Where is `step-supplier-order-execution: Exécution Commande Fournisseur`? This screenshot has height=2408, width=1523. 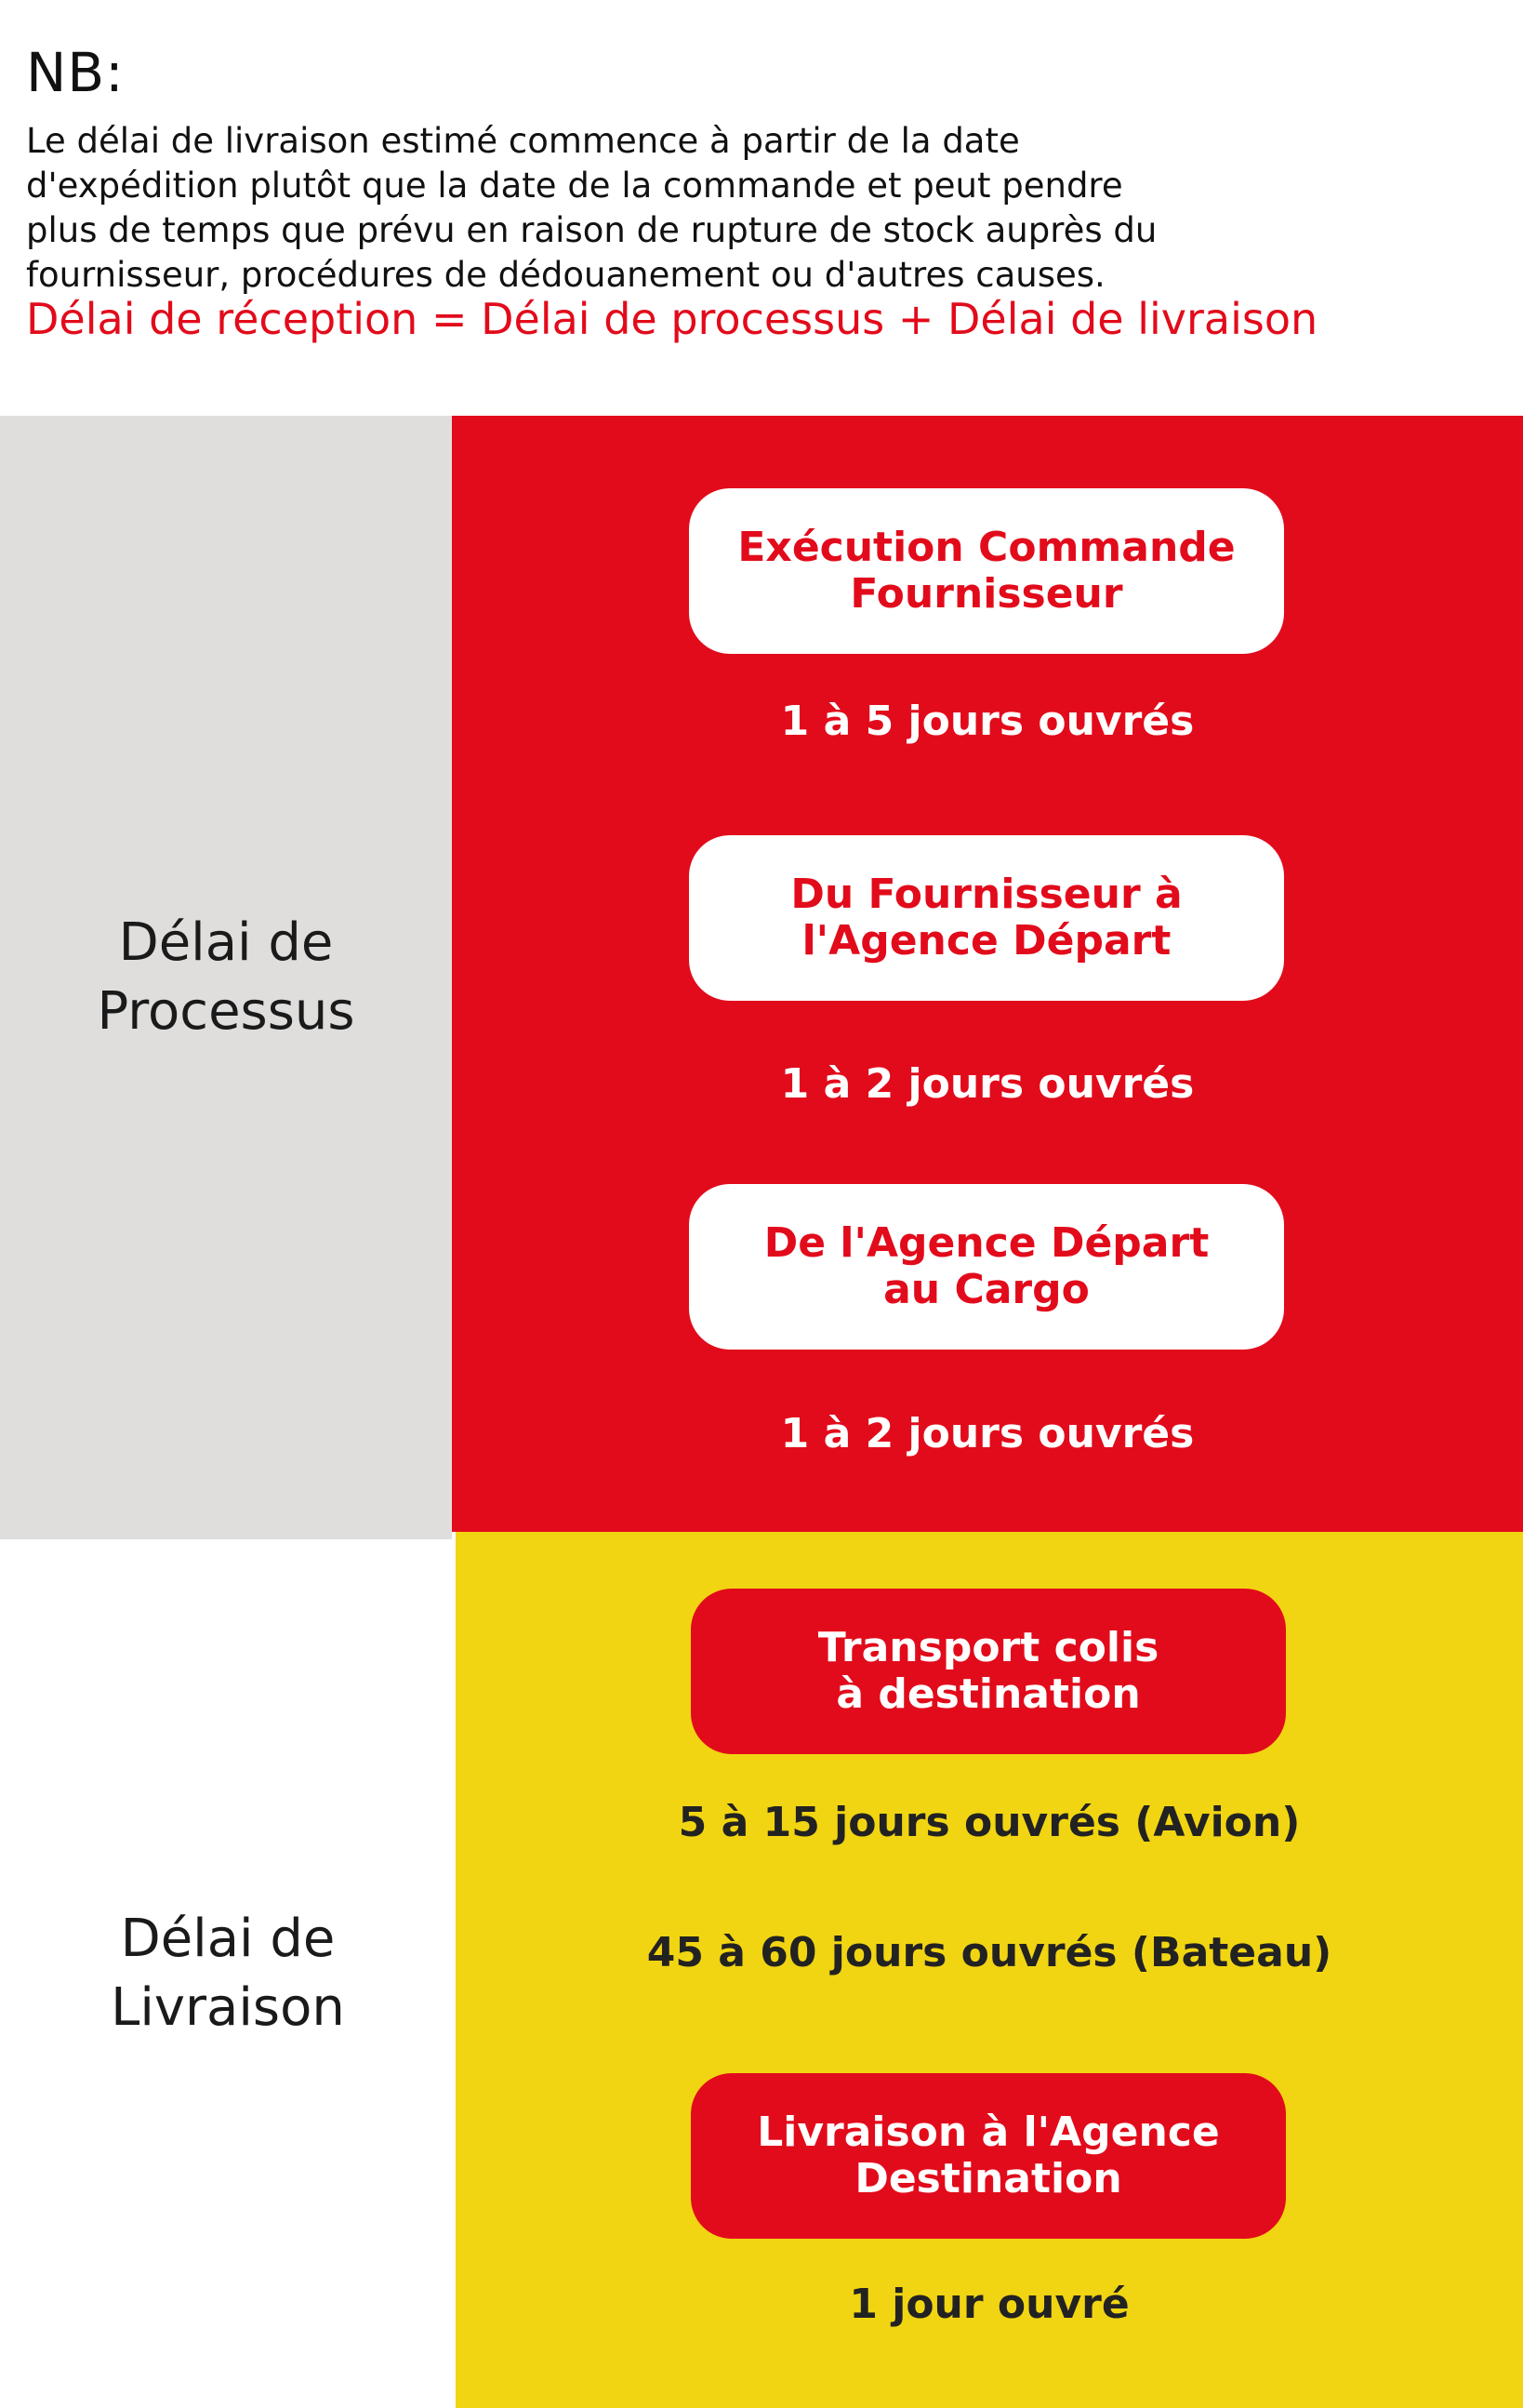 step-supplier-order-execution: Exécution Commande Fournisseur is located at coordinates (986, 571).